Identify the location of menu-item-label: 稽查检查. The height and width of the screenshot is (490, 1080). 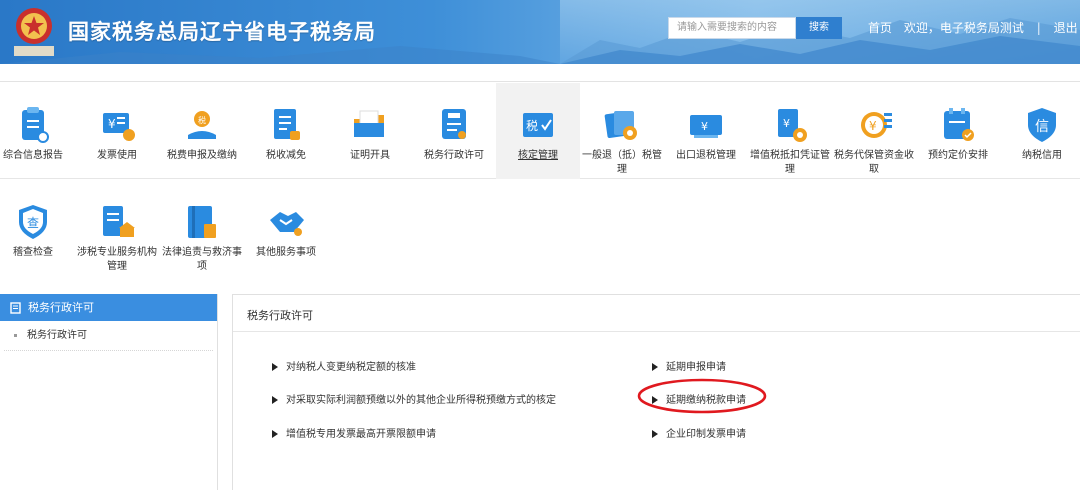
(33, 252).